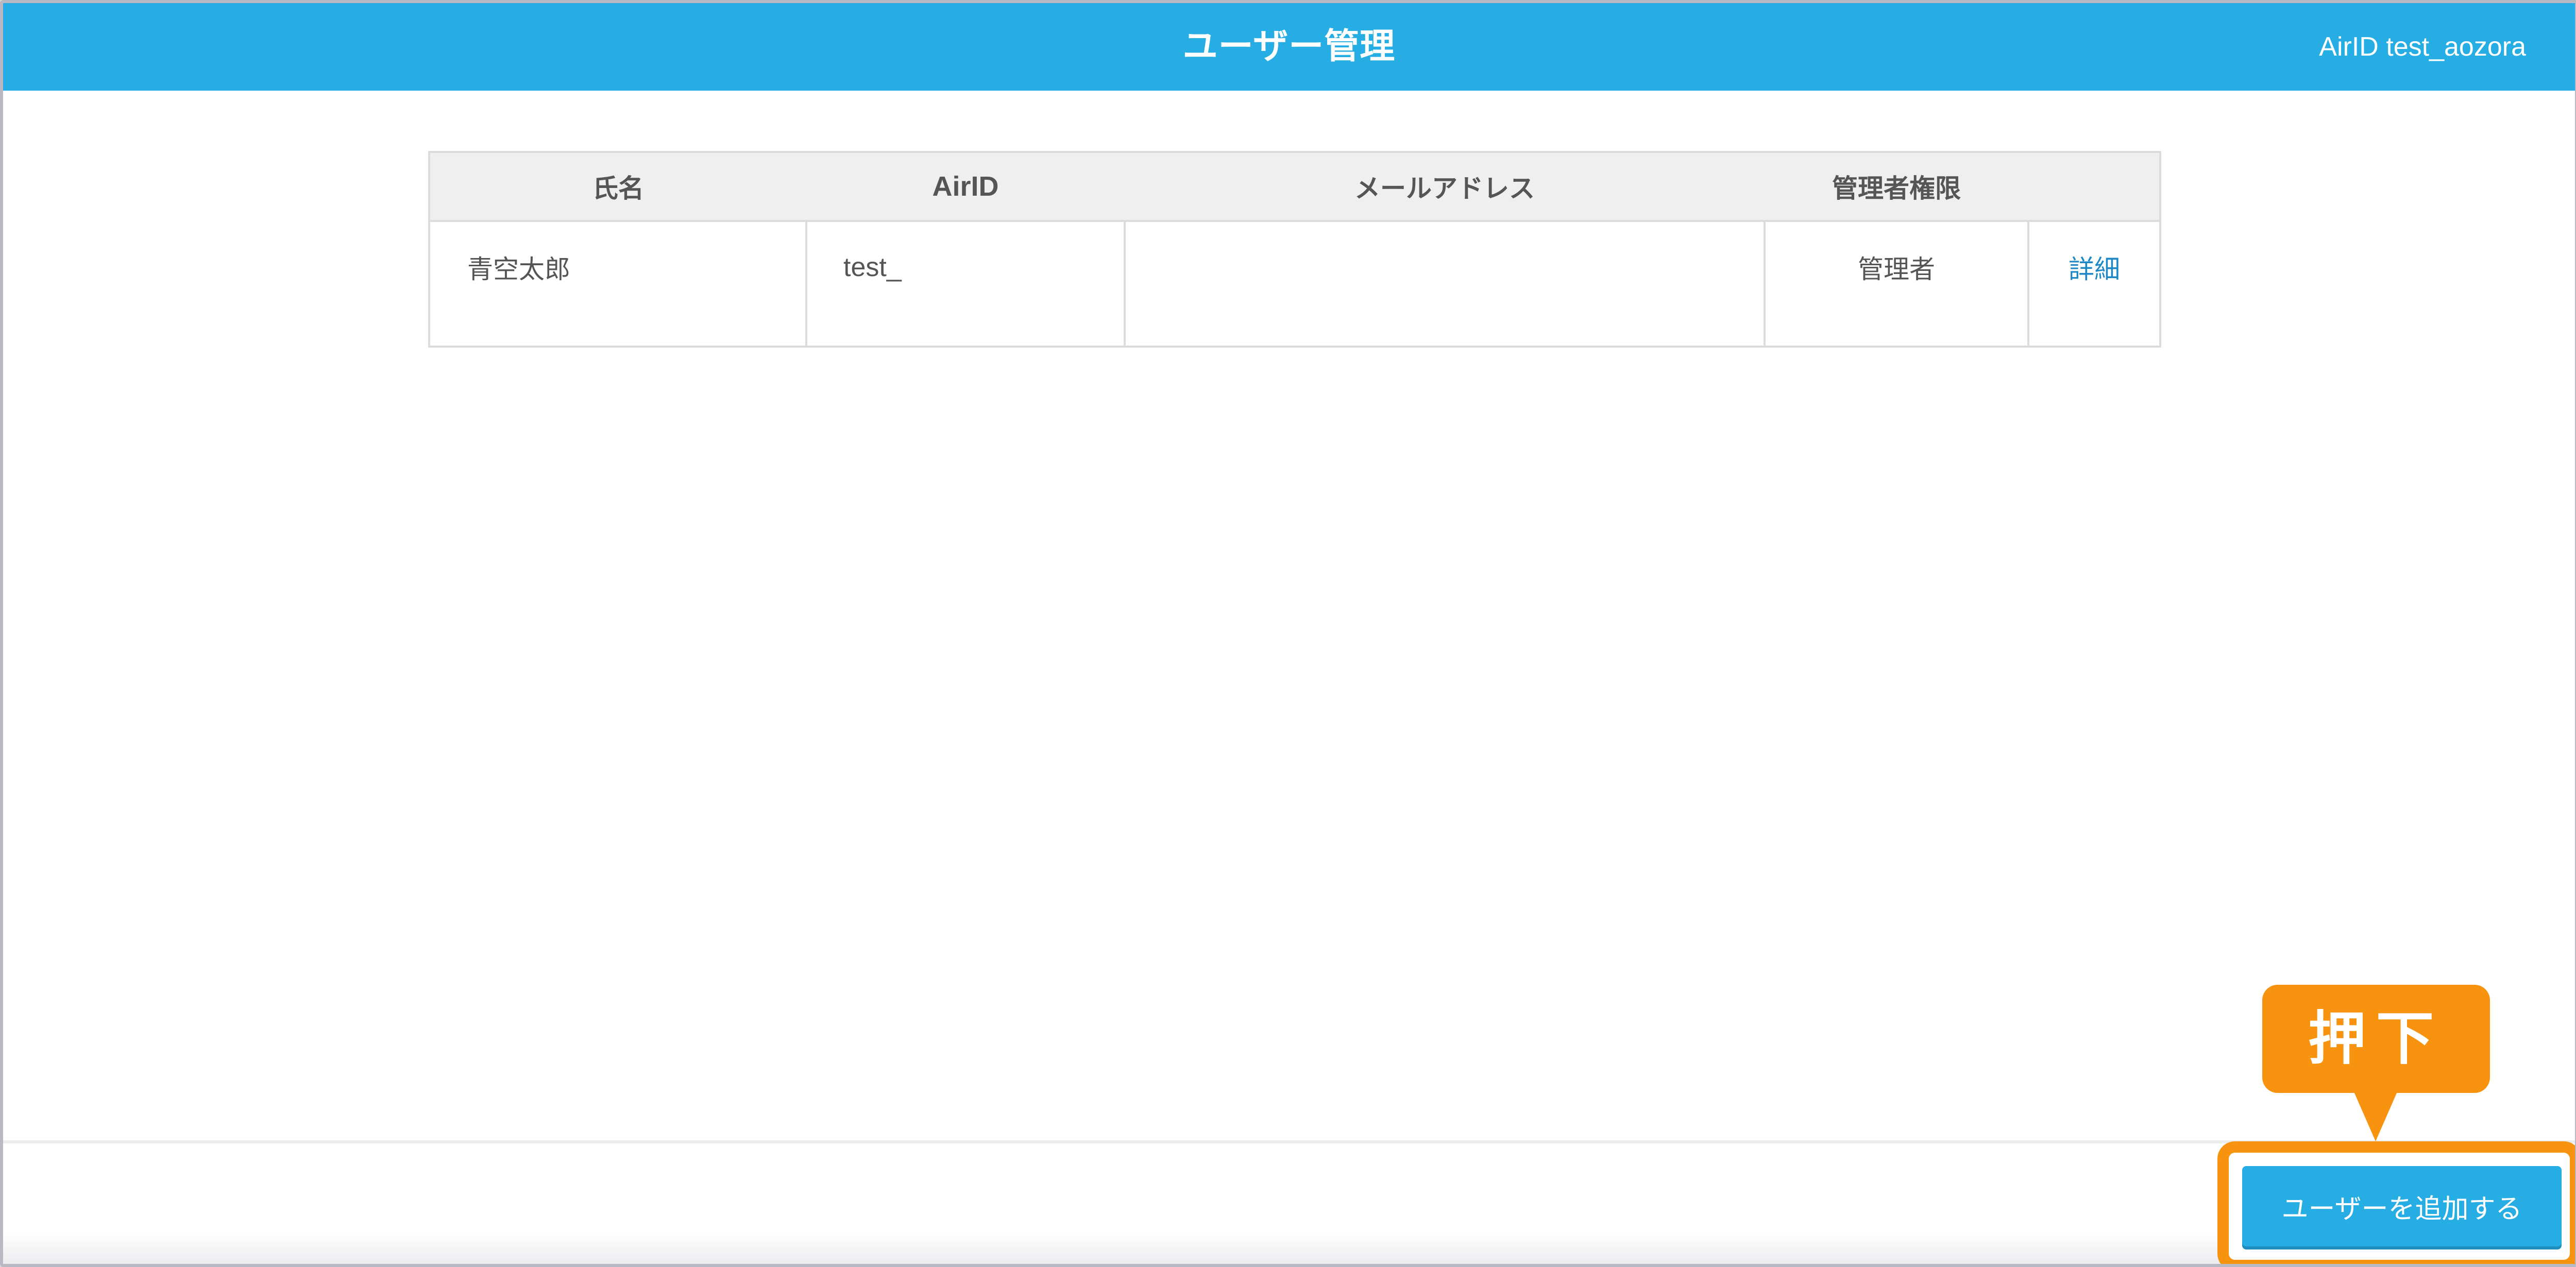 The width and height of the screenshot is (2576, 1267). I want to click on cell-email, so click(1445, 284).